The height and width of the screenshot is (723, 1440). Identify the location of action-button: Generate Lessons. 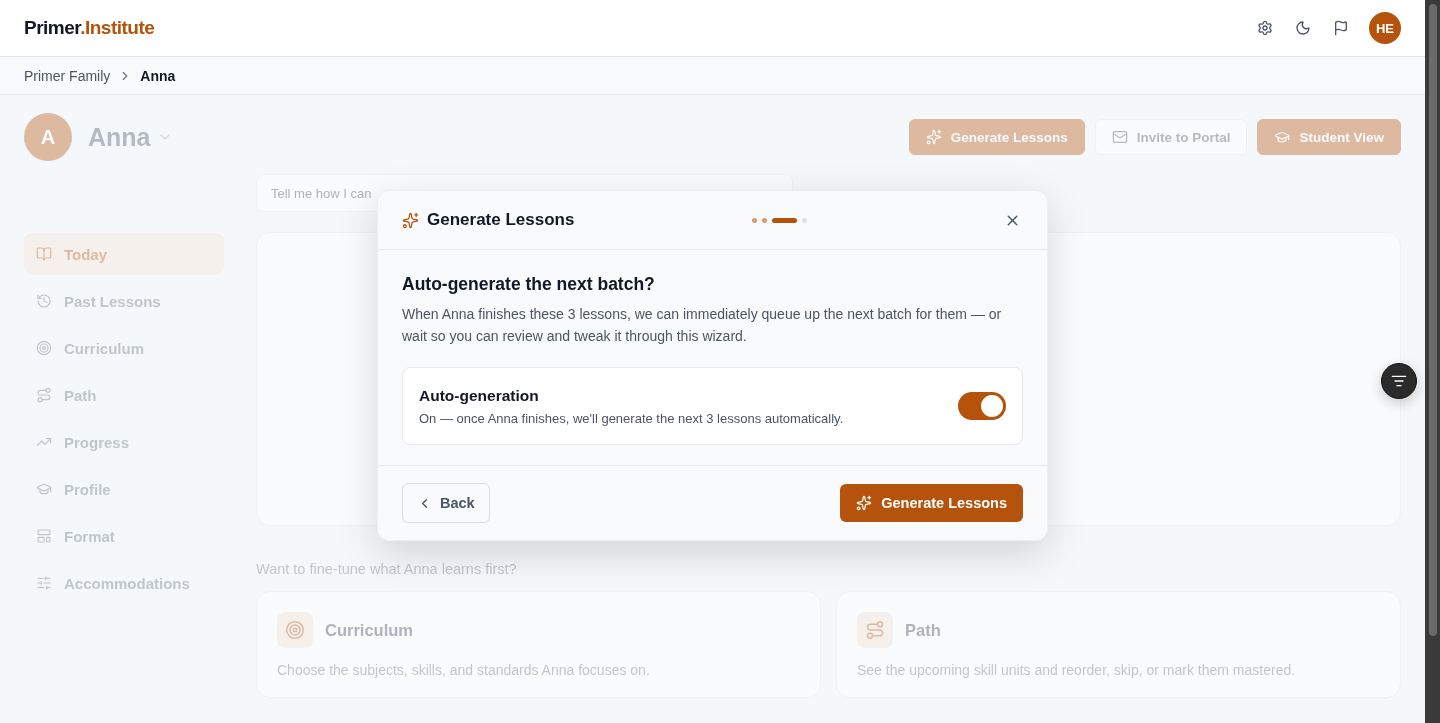
(996, 137).